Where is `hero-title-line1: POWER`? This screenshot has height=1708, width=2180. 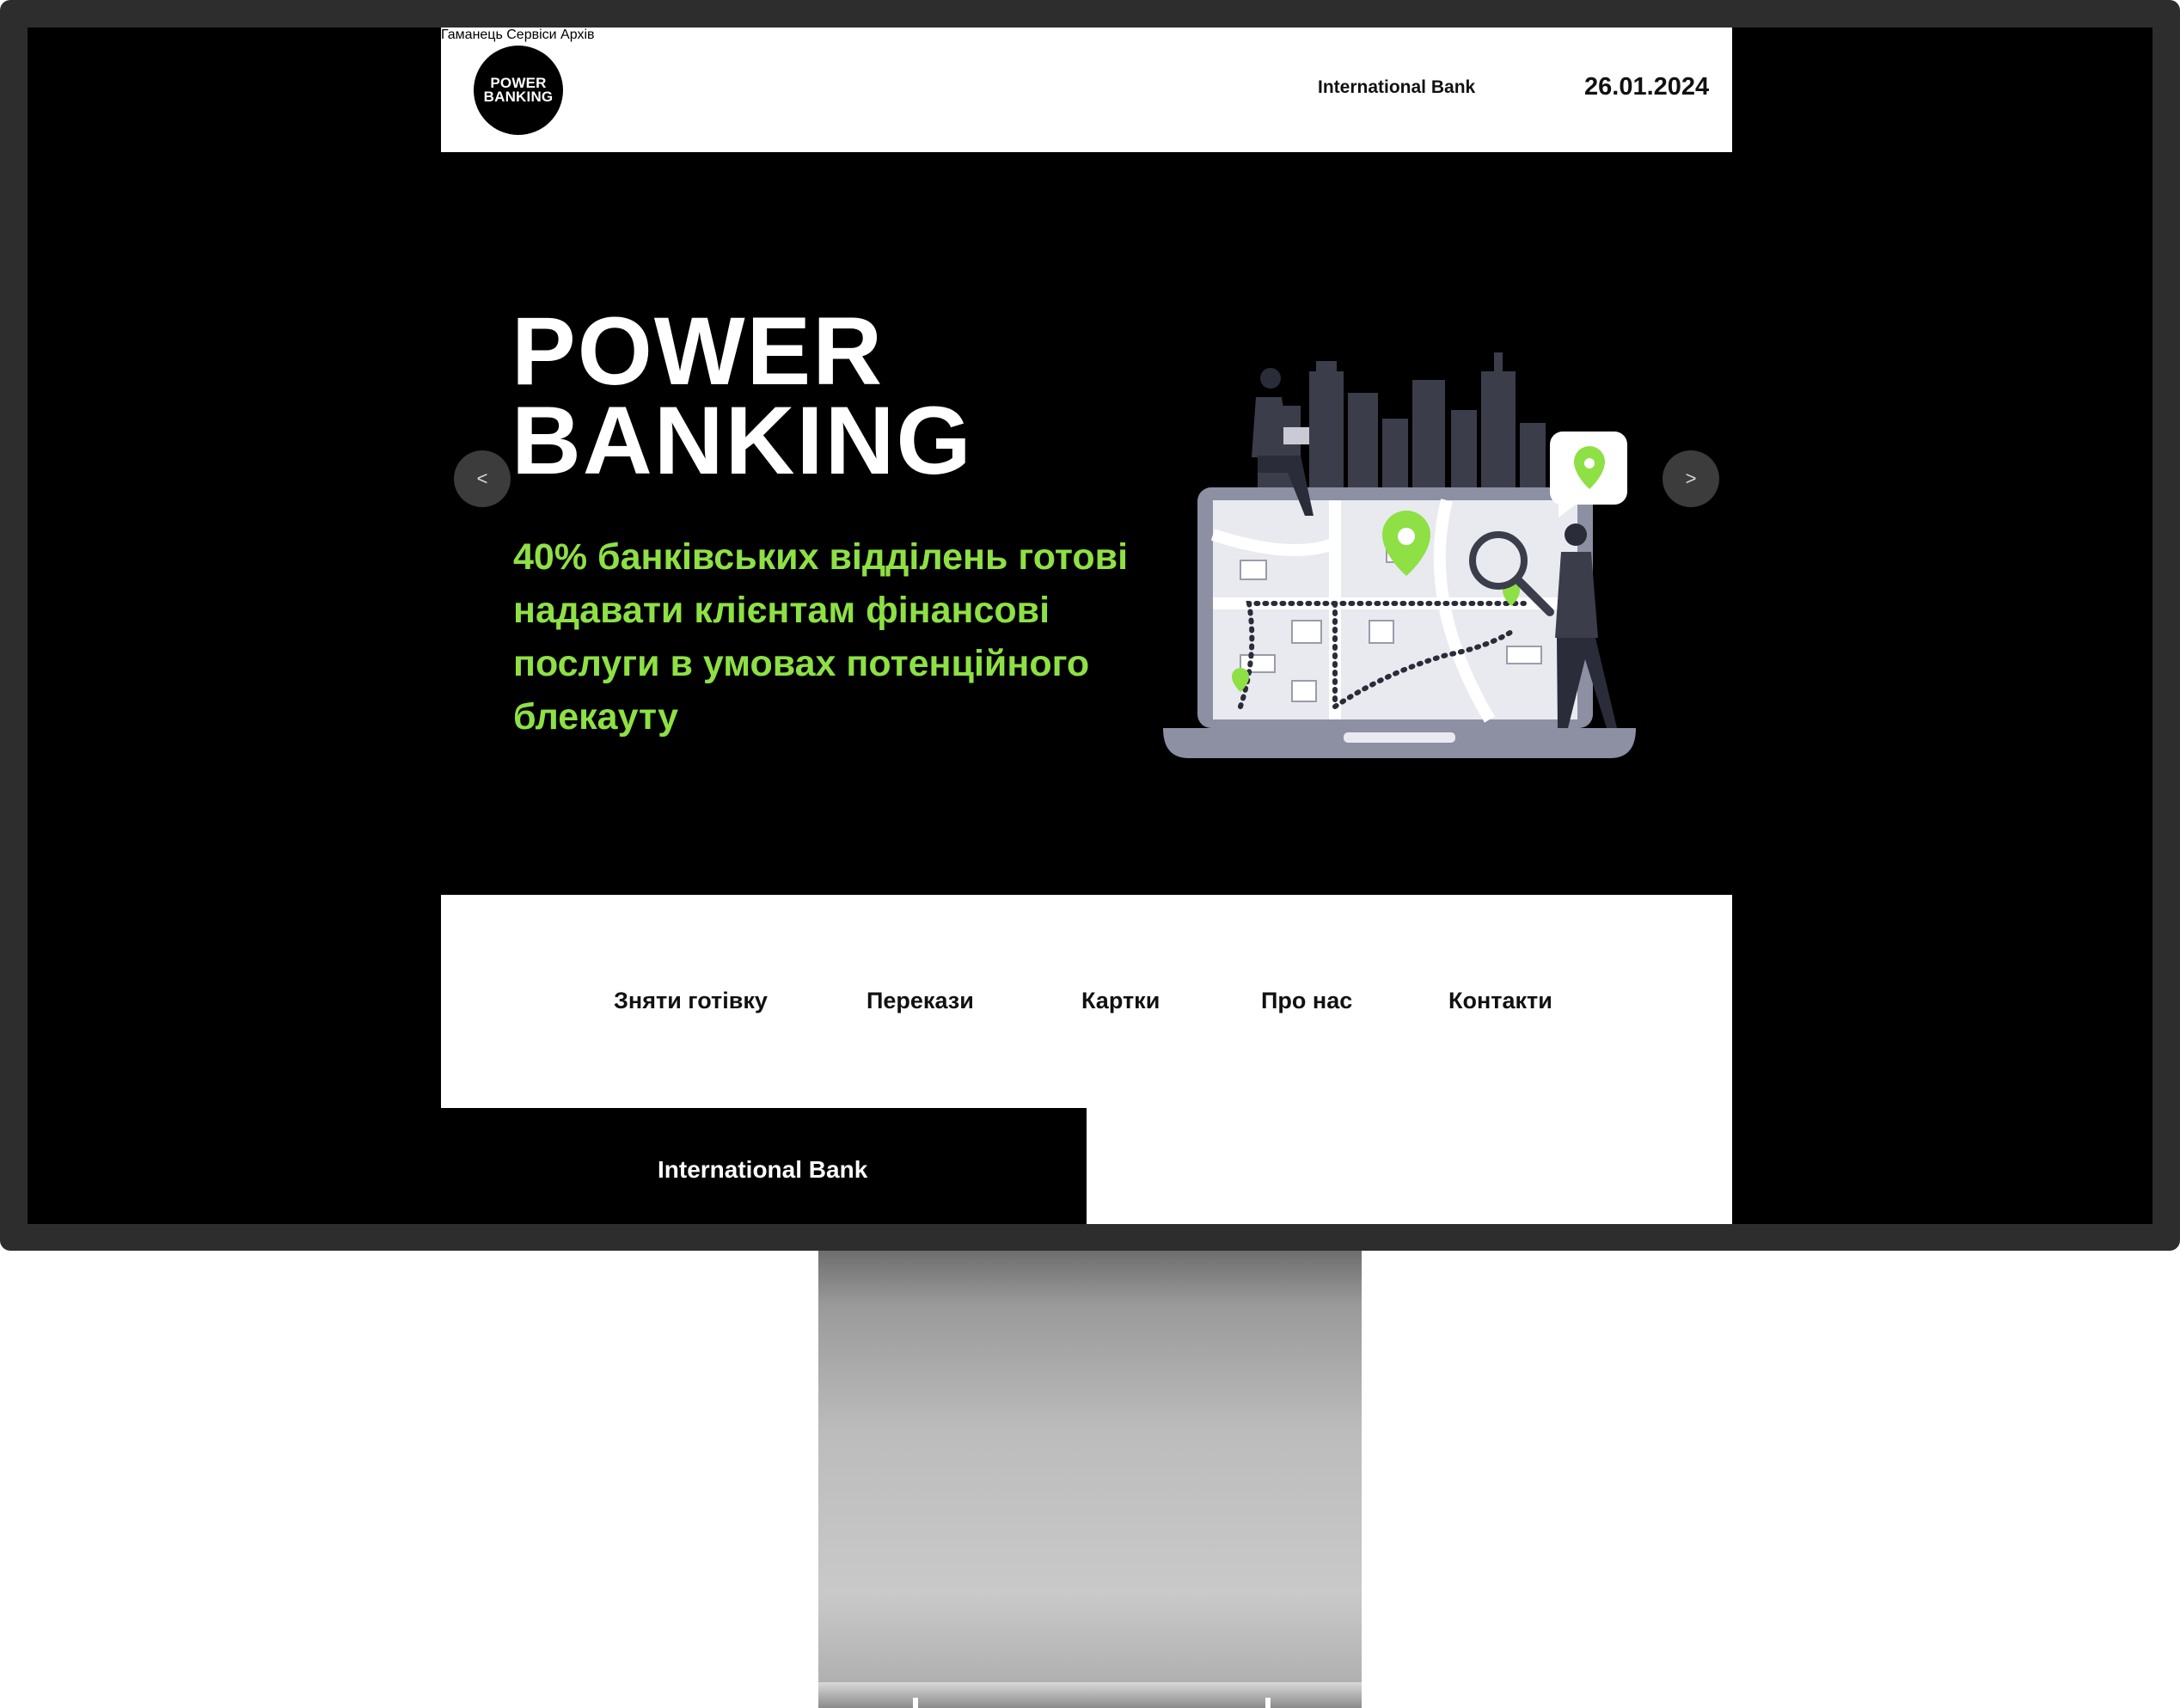 hero-title-line1: POWER is located at coordinates (698, 351).